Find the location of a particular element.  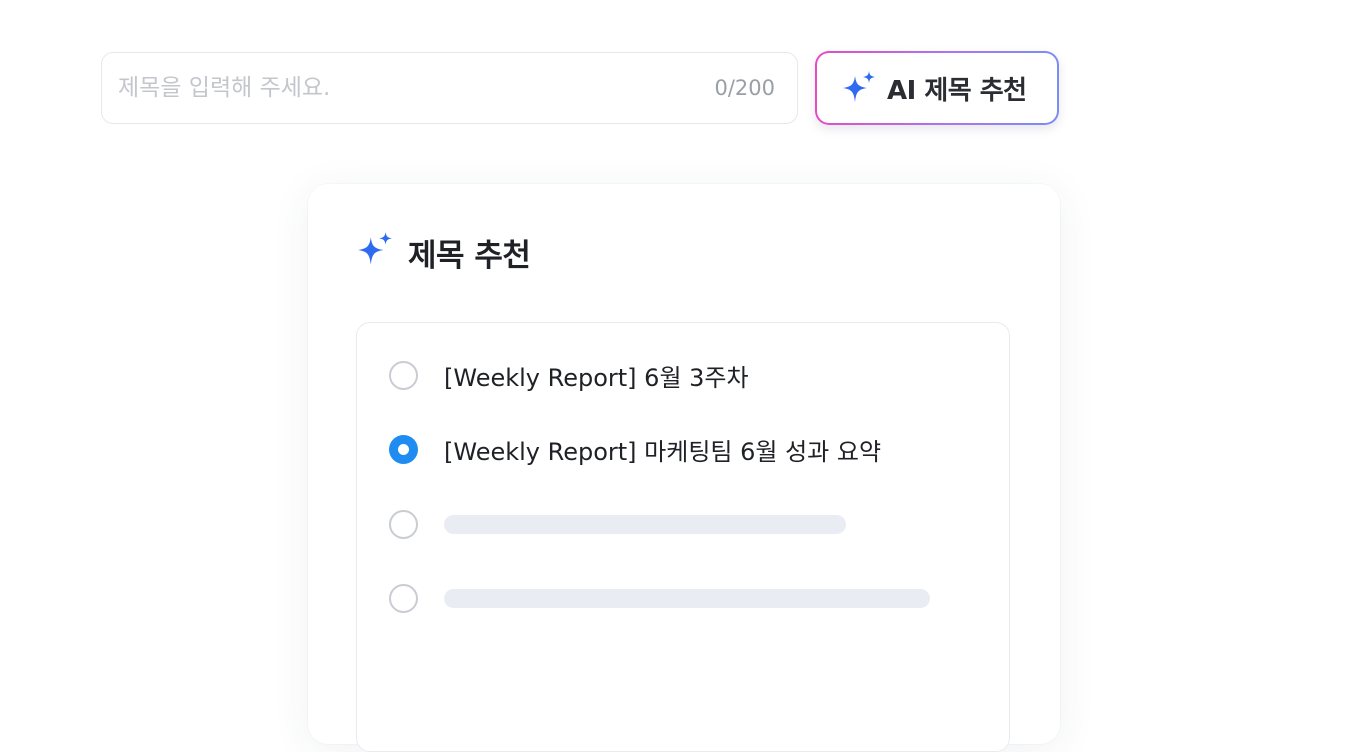

ai-title-recommend-button: AI 제목 추천 is located at coordinates (937, 88).